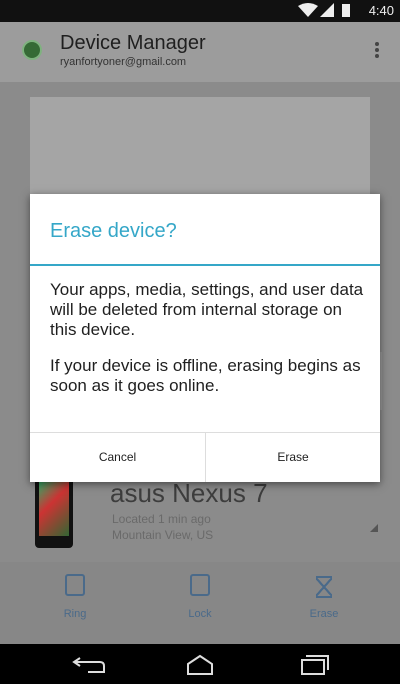 This screenshot has width=400, height=684. I want to click on dialog-title-divider, so click(205, 265).